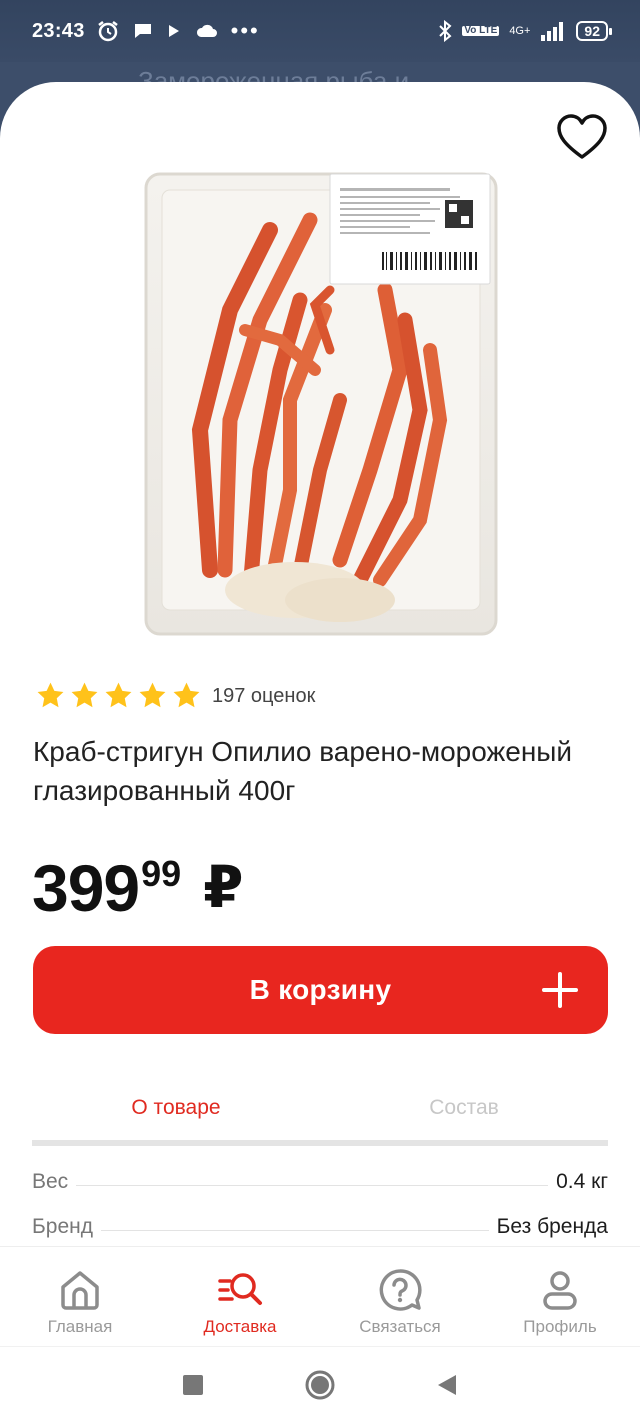 This screenshot has height=1423, width=640. I want to click on add-to-cart-label: В корзину, so click(320, 989).